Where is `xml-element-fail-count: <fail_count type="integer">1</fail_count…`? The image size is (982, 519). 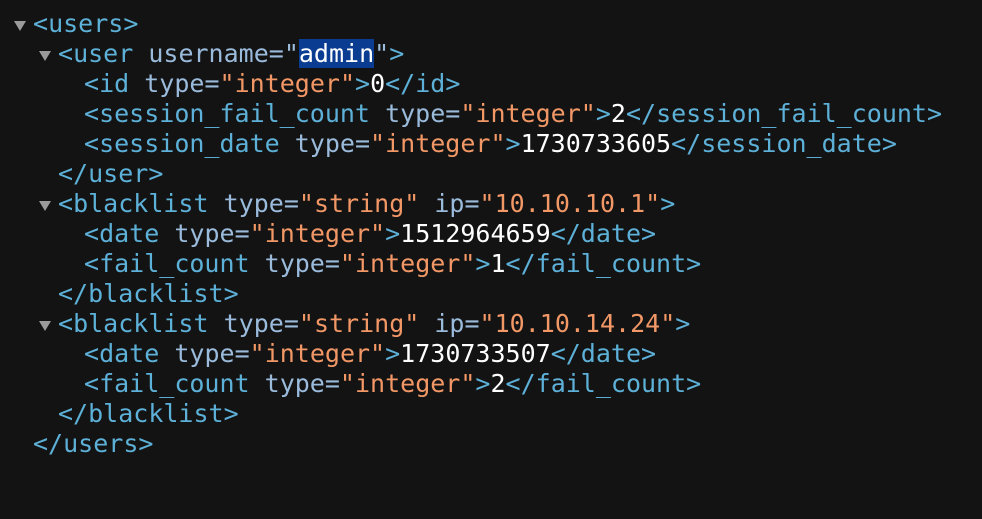 xml-element-fail-count: <fail_count type="integer">1</fail_count… is located at coordinates (393, 263).